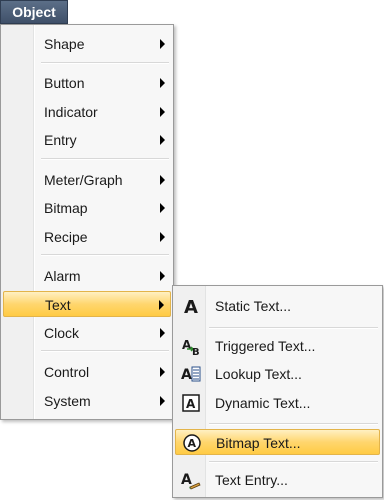 The height and width of the screenshot is (500, 384). Describe the element at coordinates (62, 333) in the screenshot. I see `menu-item-label: Clock` at that location.